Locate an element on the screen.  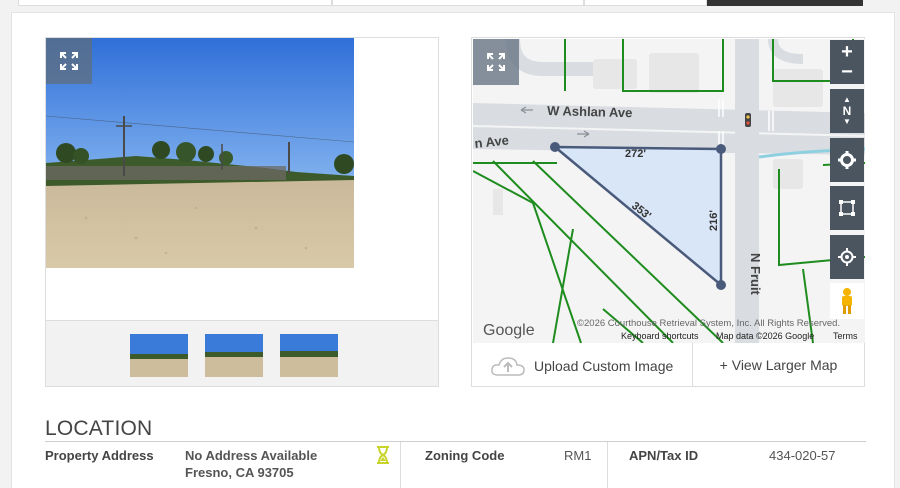
top-tab-bar is located at coordinates (450, 3).